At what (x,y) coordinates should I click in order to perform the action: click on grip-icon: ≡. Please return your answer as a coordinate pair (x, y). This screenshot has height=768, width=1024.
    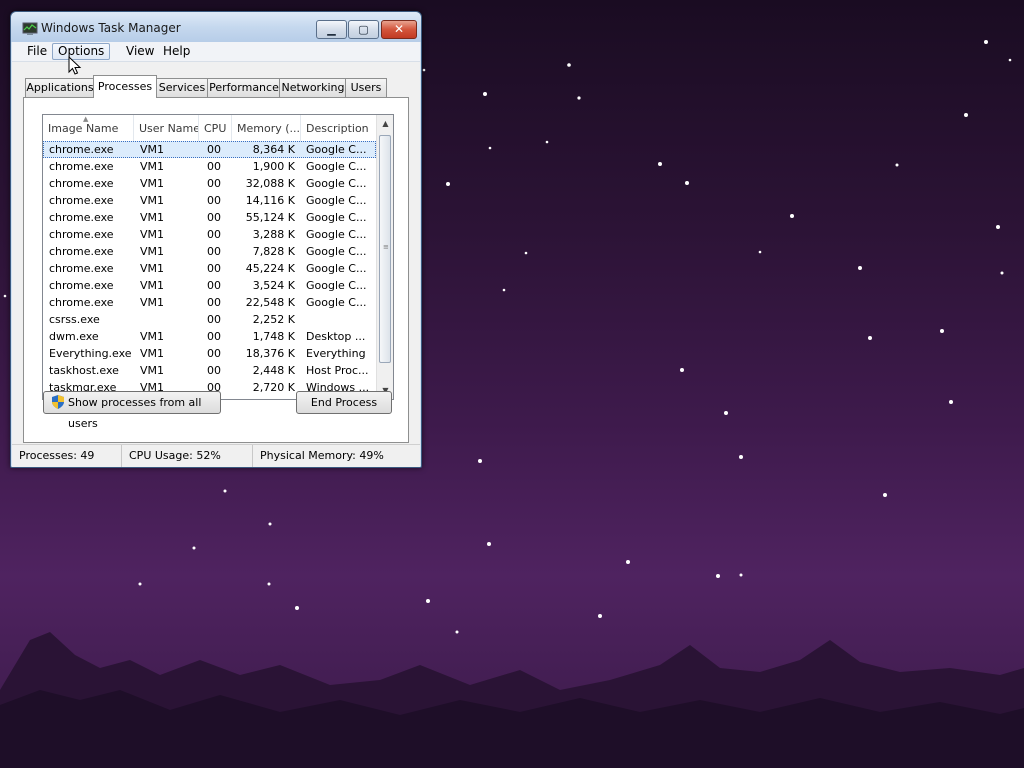
    Looking at the image, I should click on (386, 247).